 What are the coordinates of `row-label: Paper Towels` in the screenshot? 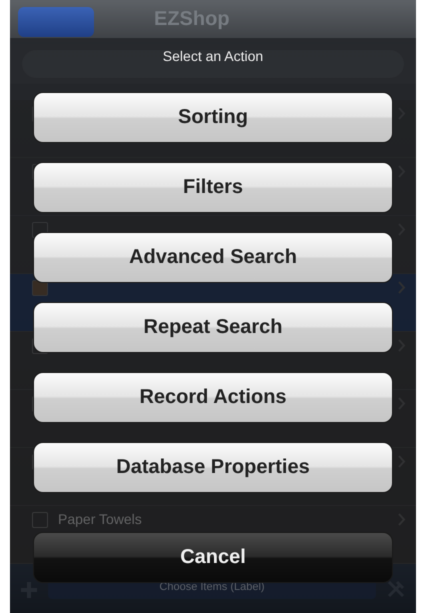 It's located at (100, 519).